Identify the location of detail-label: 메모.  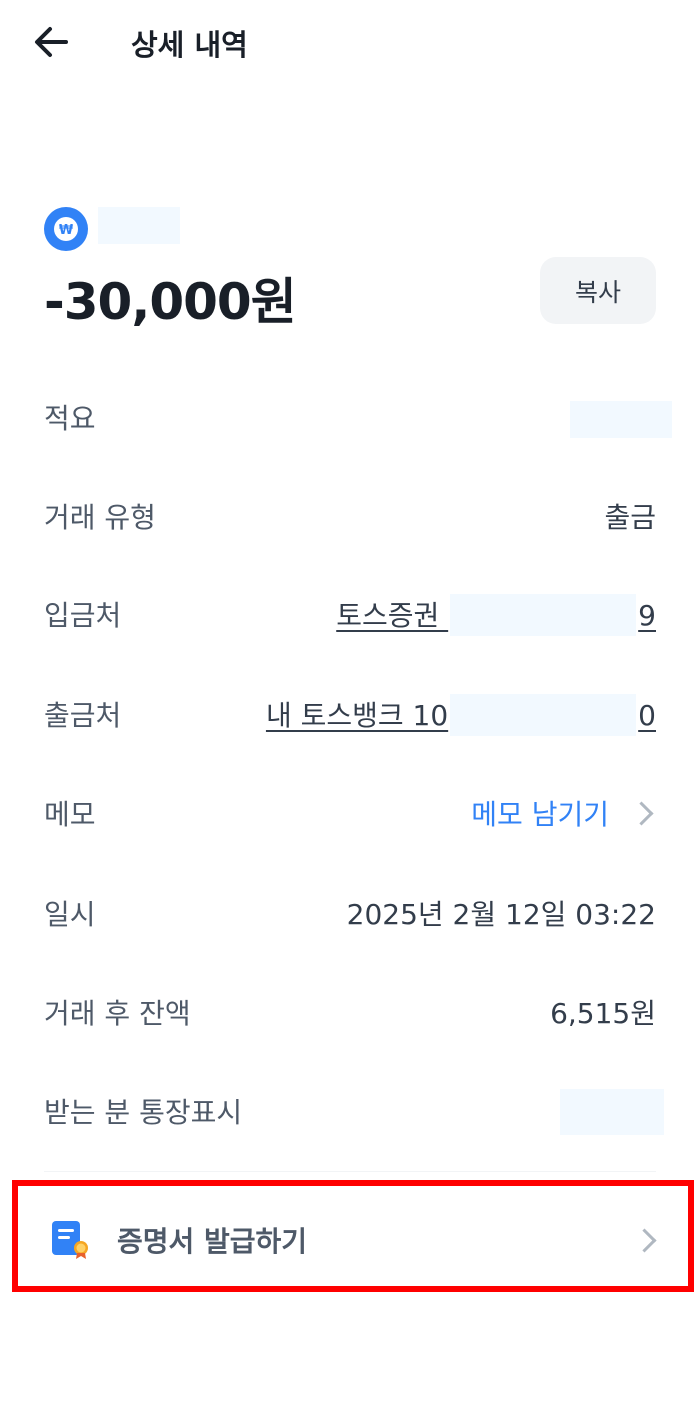
(70, 814).